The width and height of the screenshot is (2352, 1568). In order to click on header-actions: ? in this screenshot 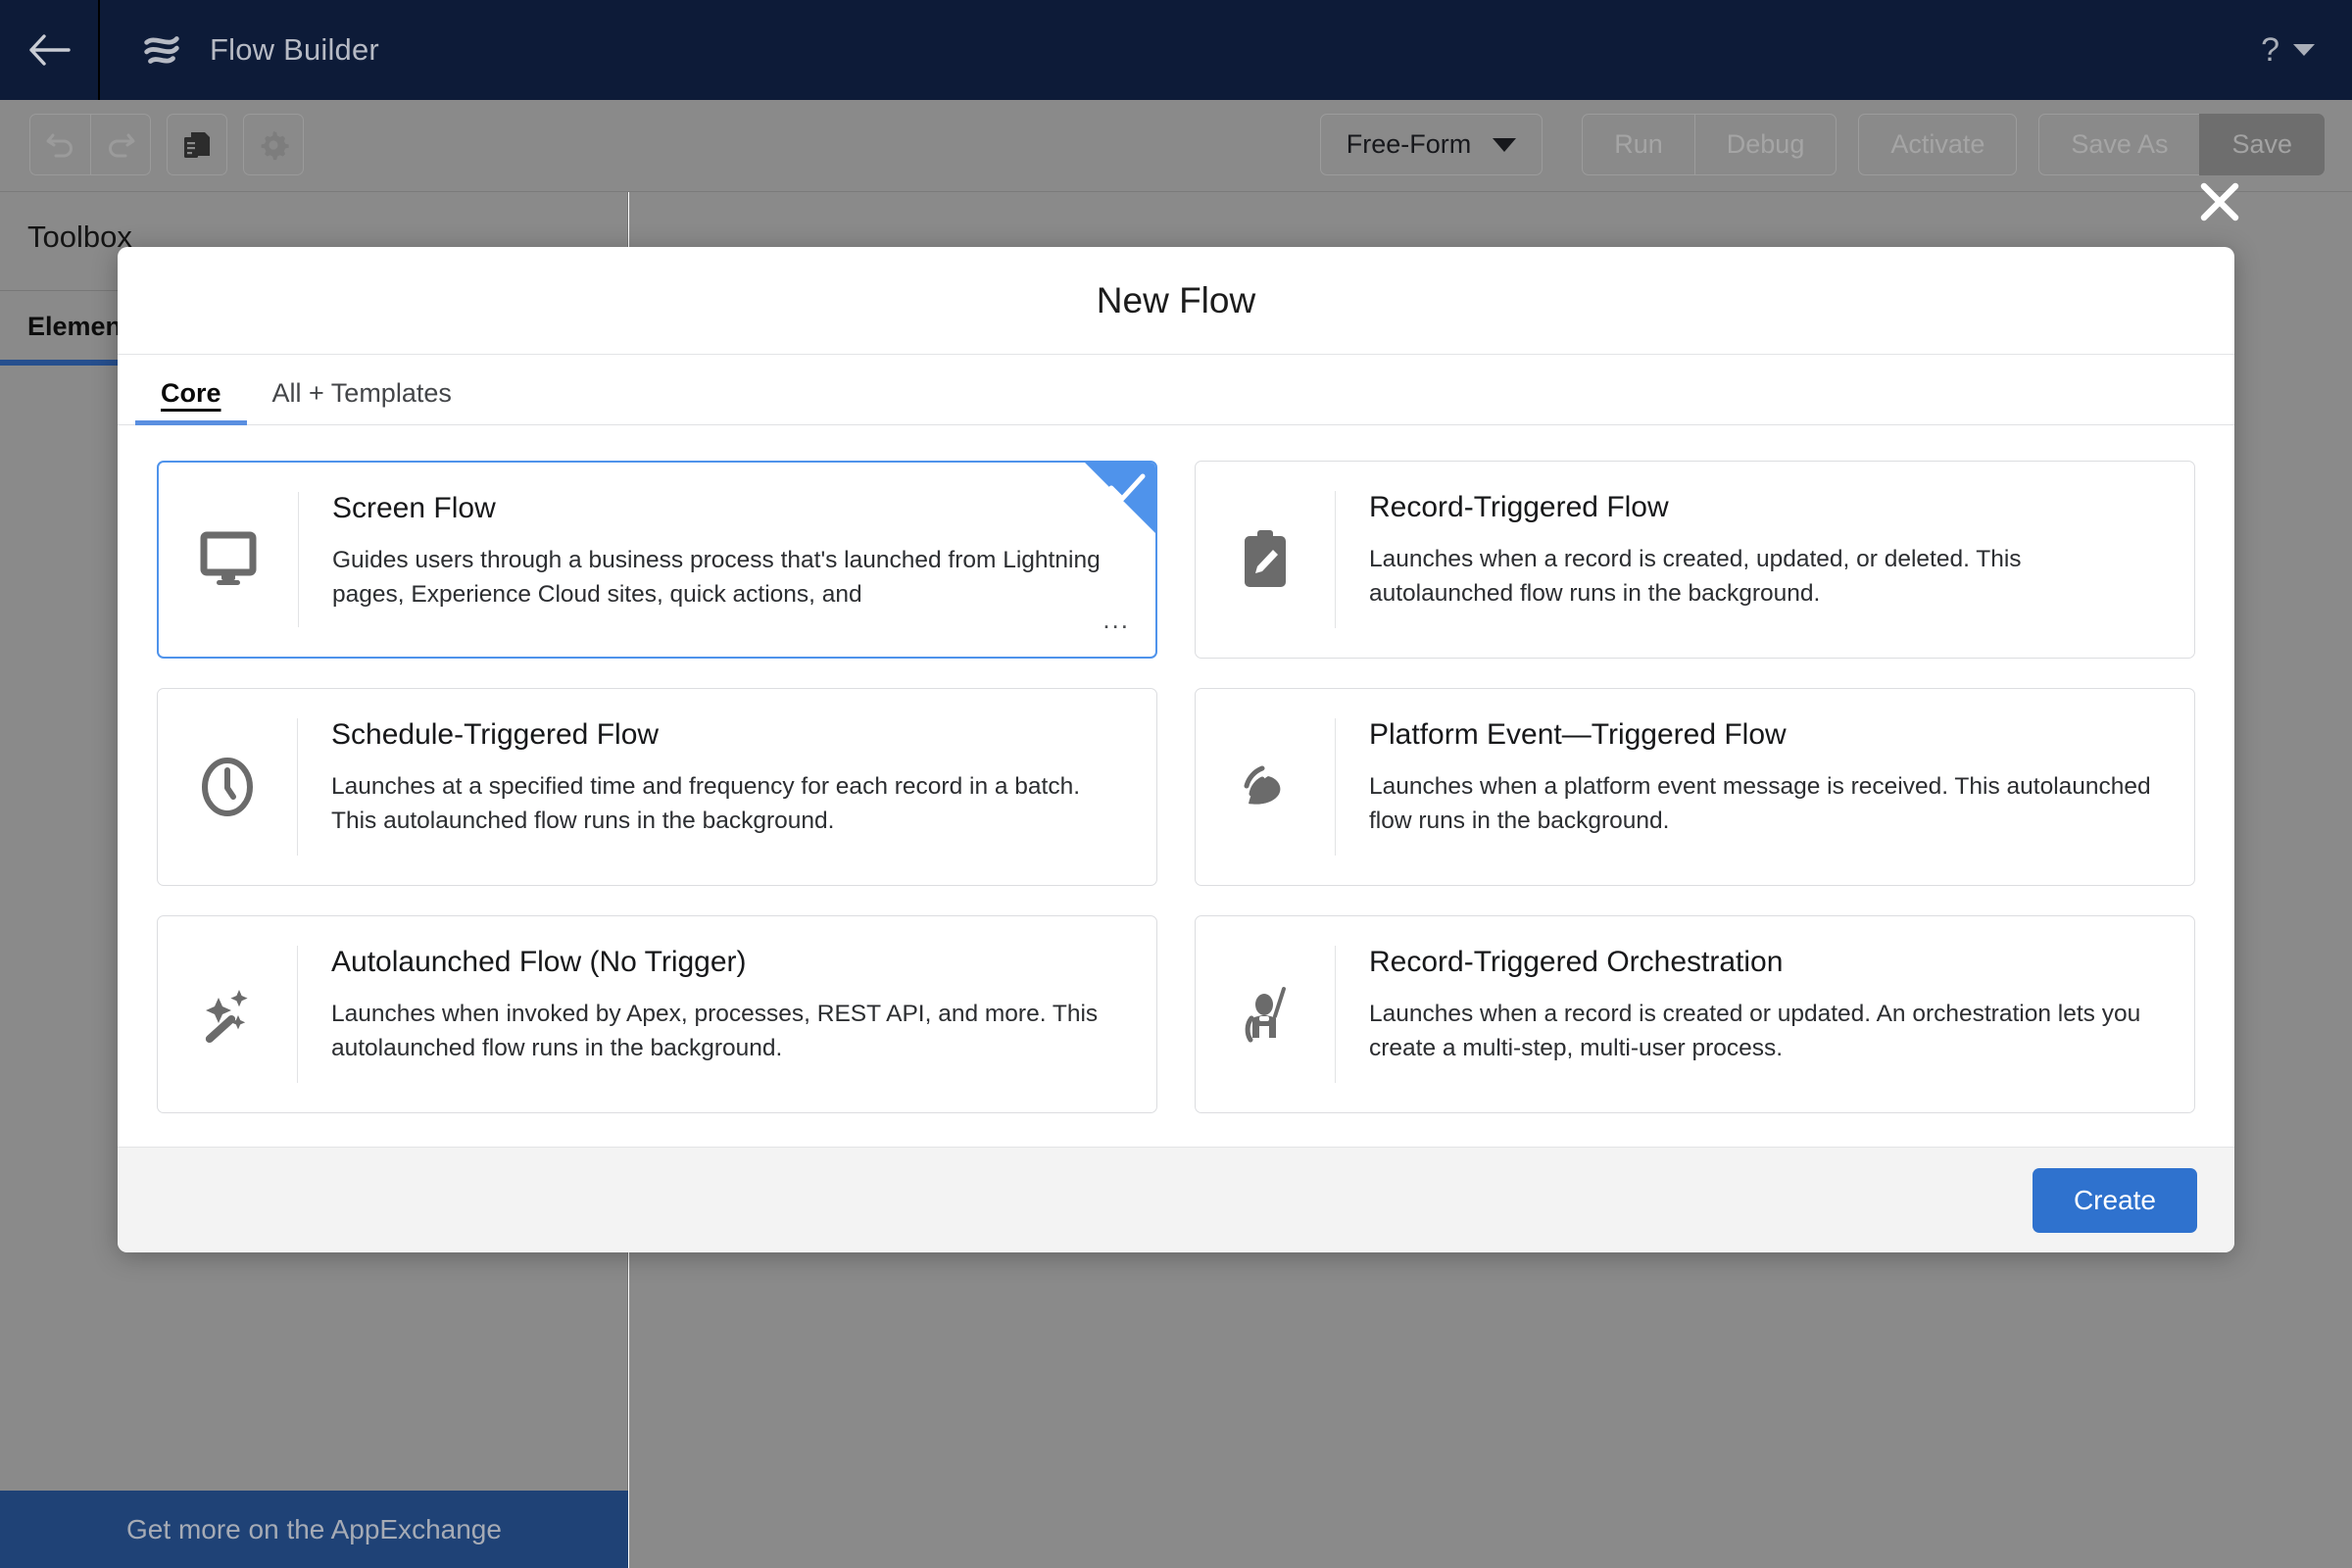, I will do `click(2306, 50)`.